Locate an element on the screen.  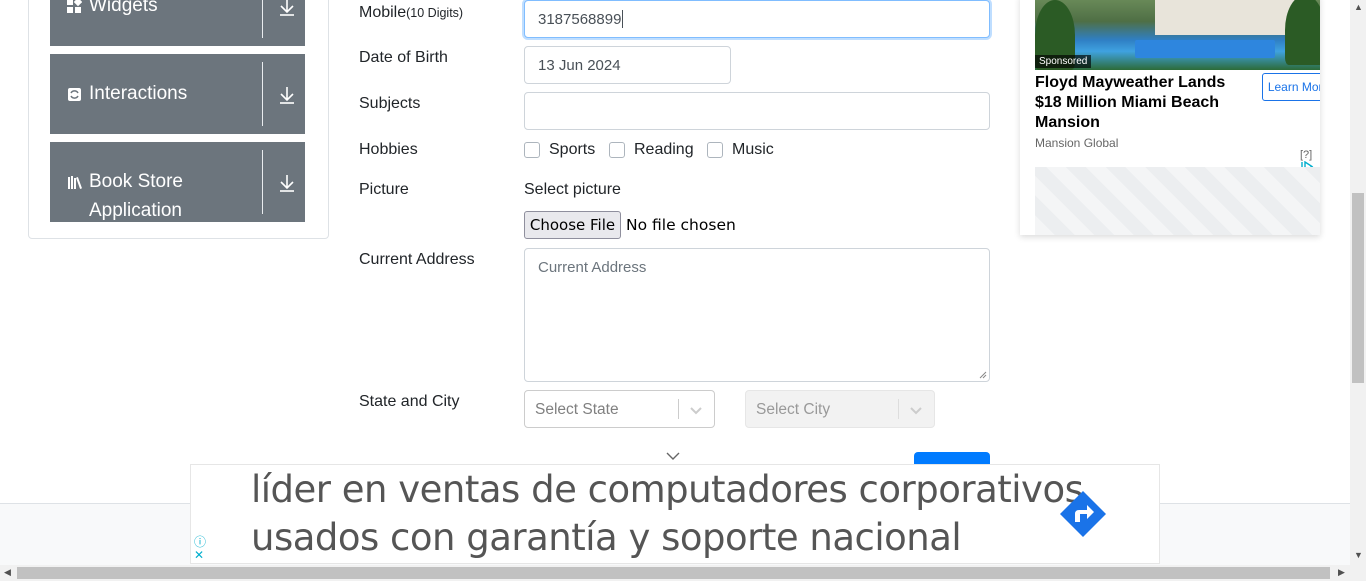
subjects-input is located at coordinates (757, 111).